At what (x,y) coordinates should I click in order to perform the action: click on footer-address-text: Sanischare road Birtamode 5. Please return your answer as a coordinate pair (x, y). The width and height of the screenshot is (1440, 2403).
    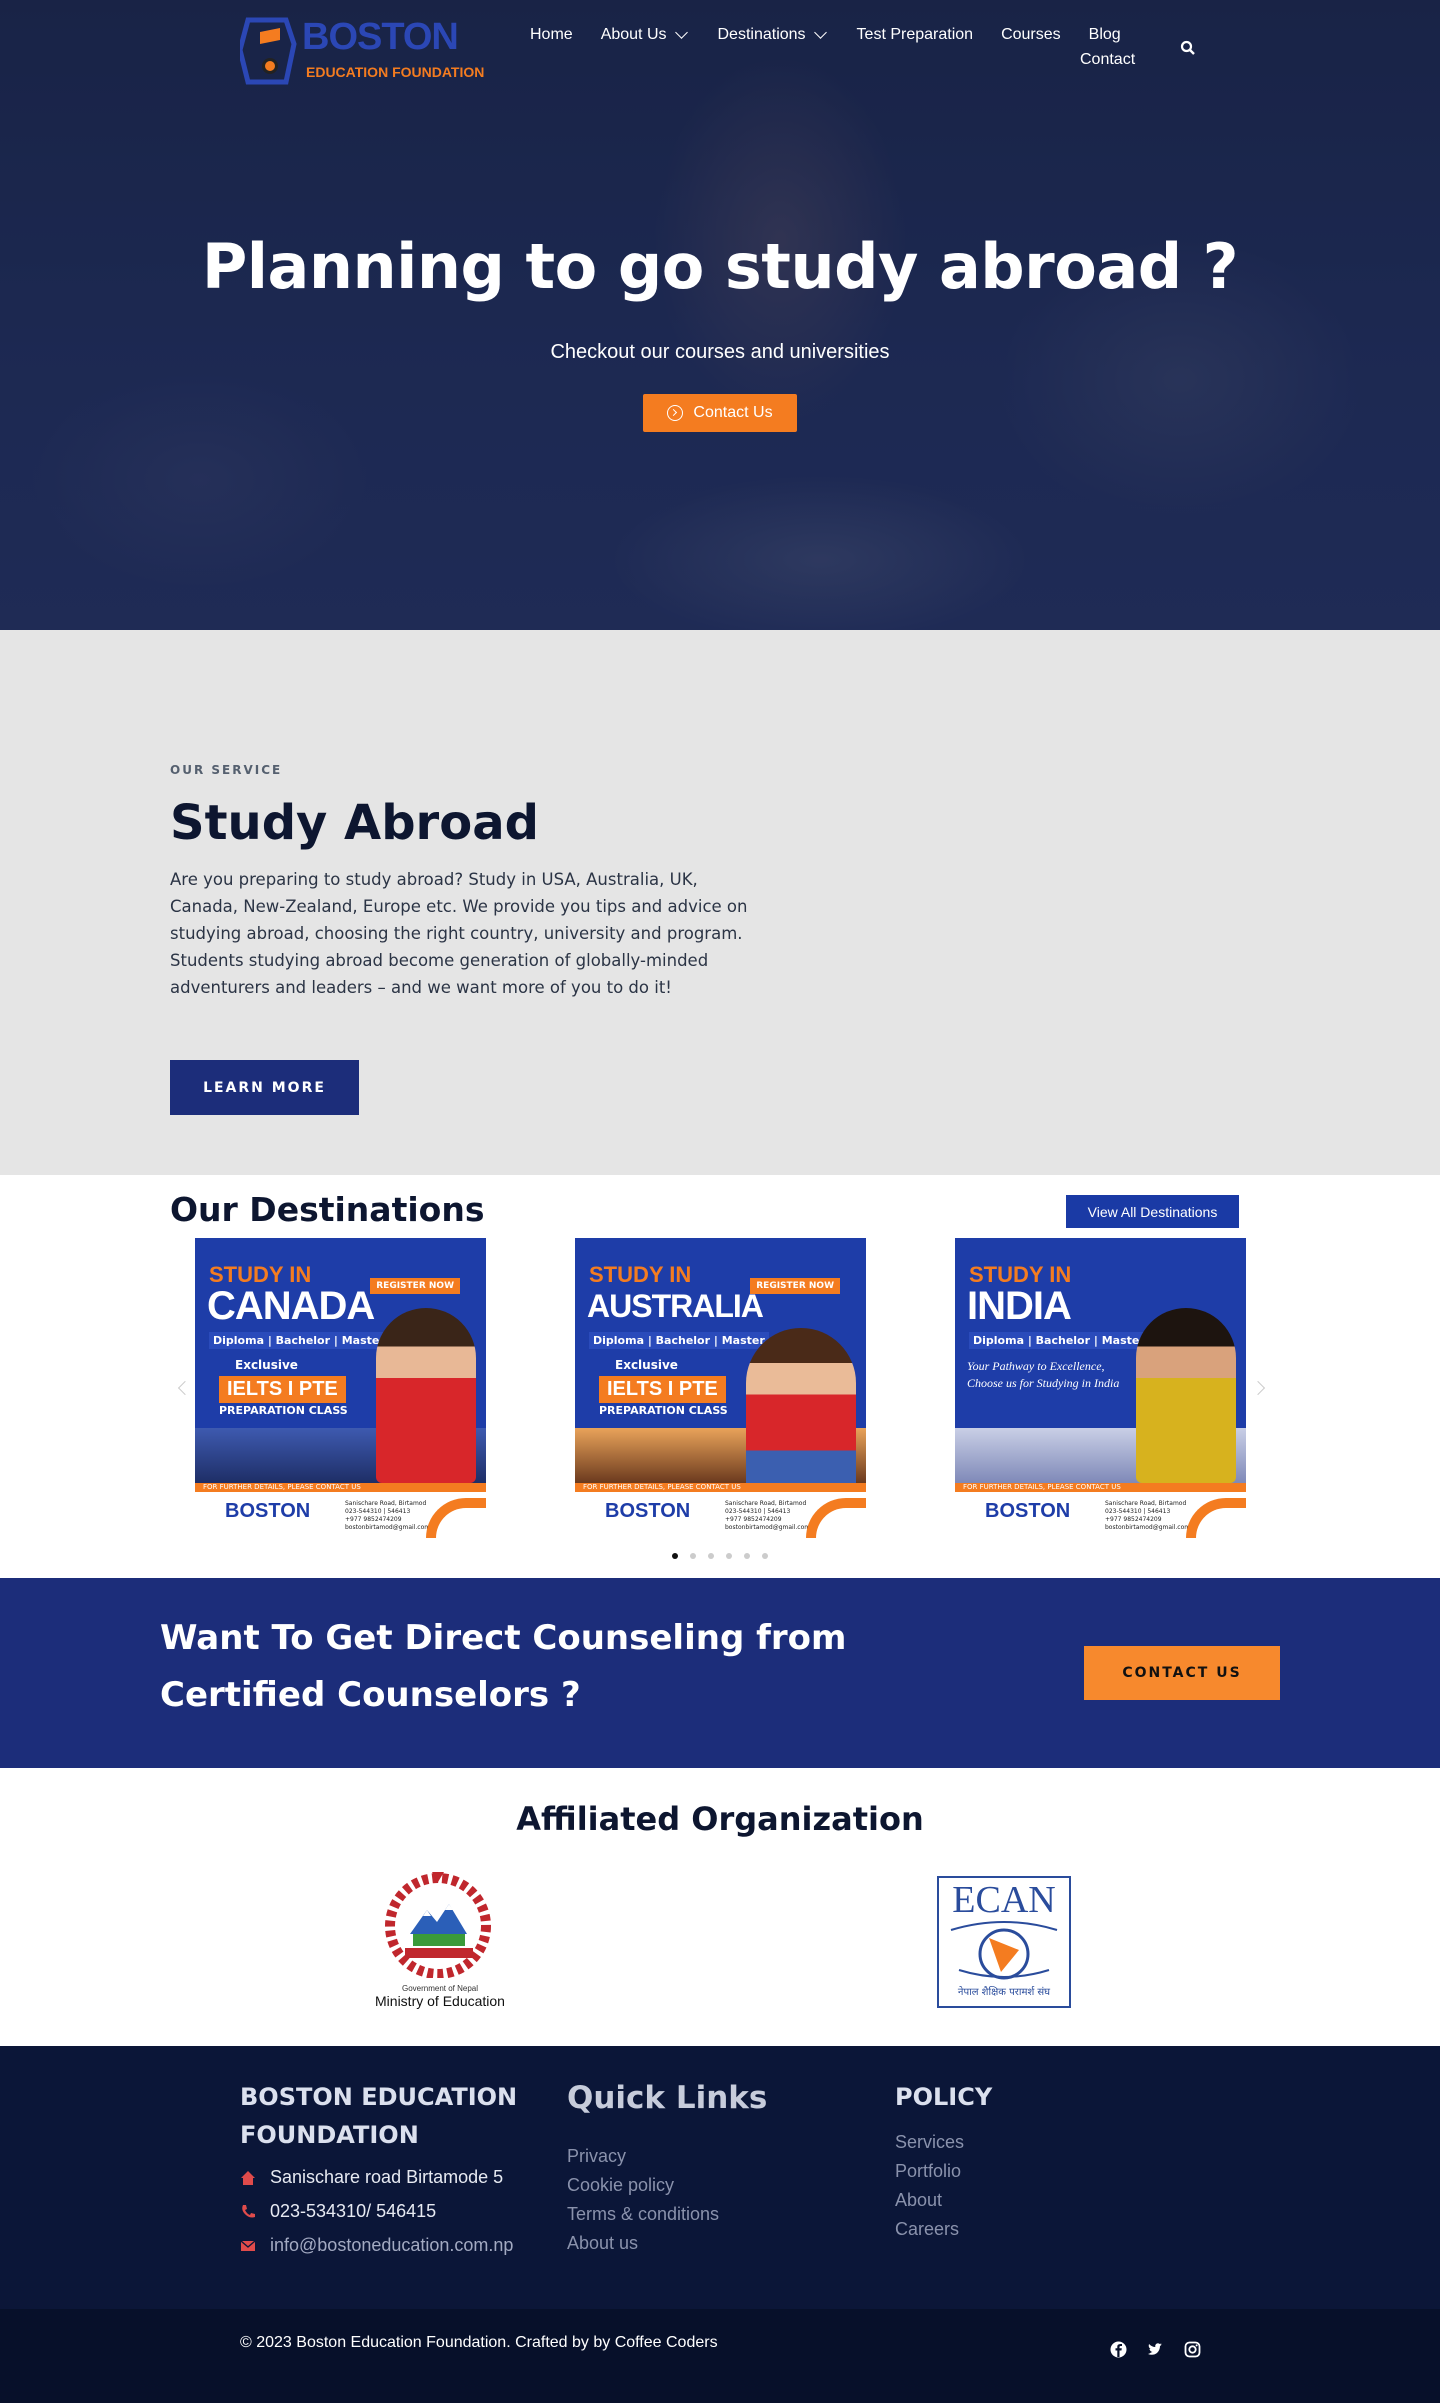
    Looking at the image, I should click on (387, 2177).